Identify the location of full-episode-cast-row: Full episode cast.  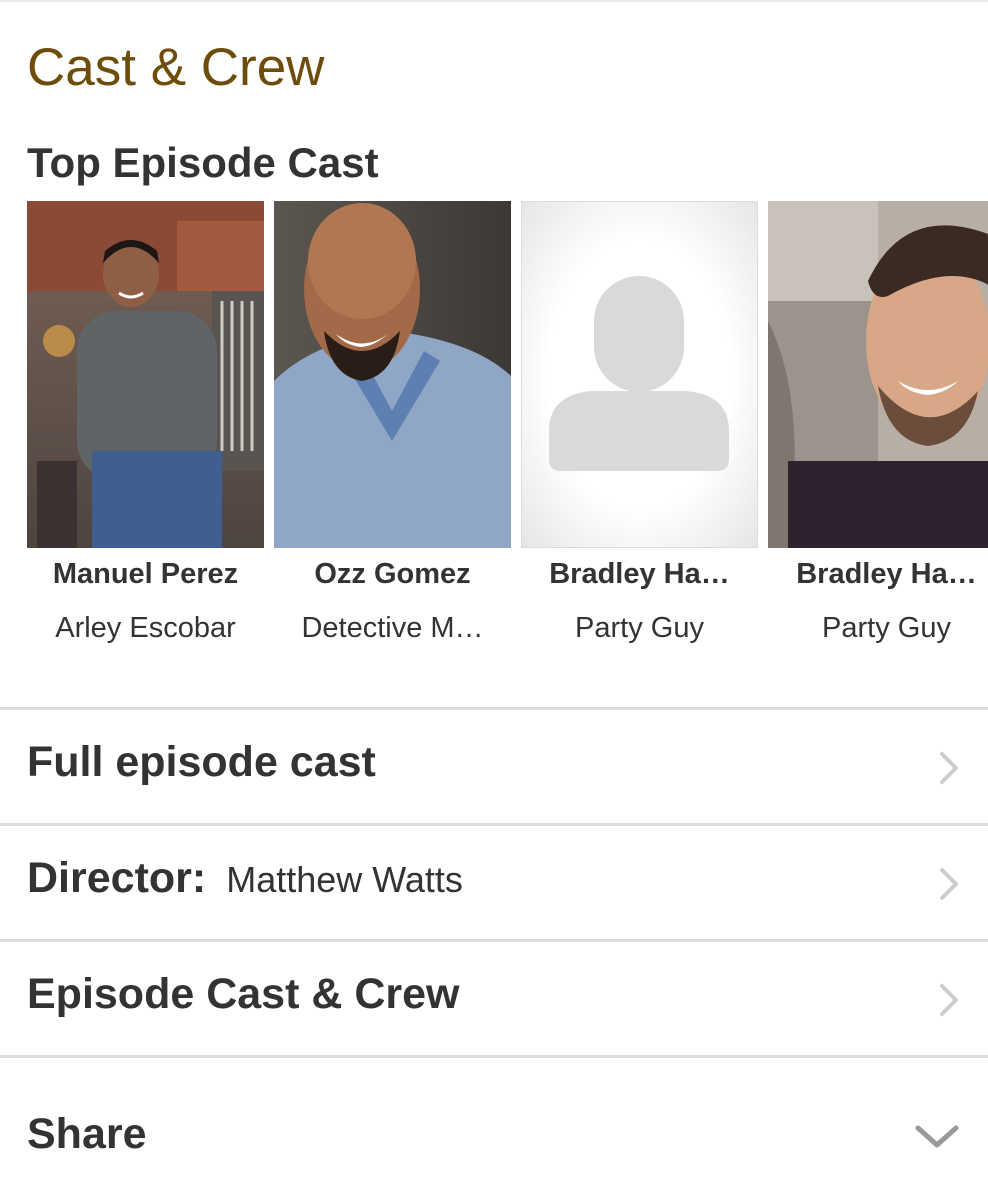
(494, 764).